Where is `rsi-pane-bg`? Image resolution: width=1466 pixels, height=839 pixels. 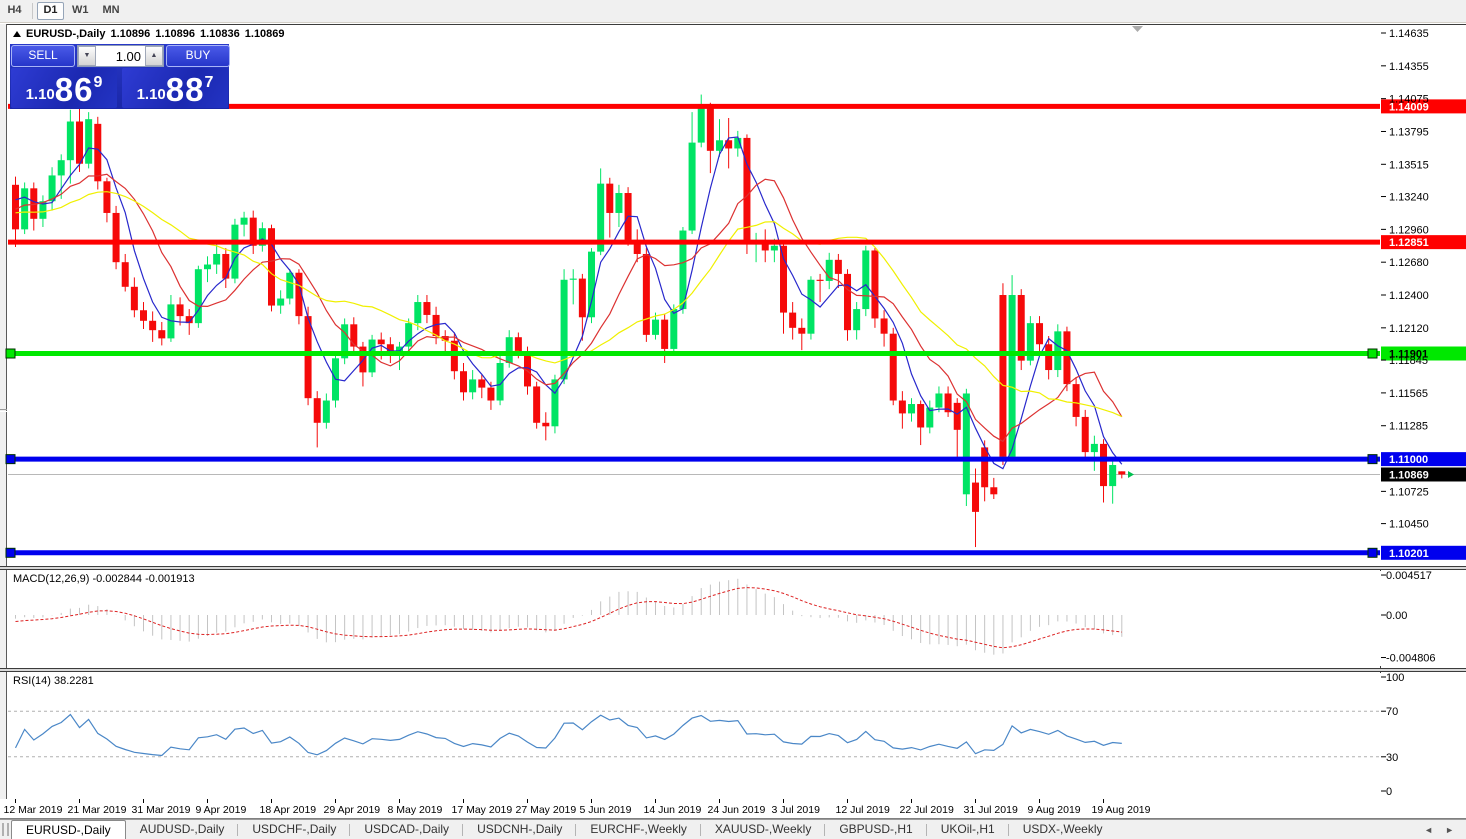 rsi-pane-bg is located at coordinates (737, 736).